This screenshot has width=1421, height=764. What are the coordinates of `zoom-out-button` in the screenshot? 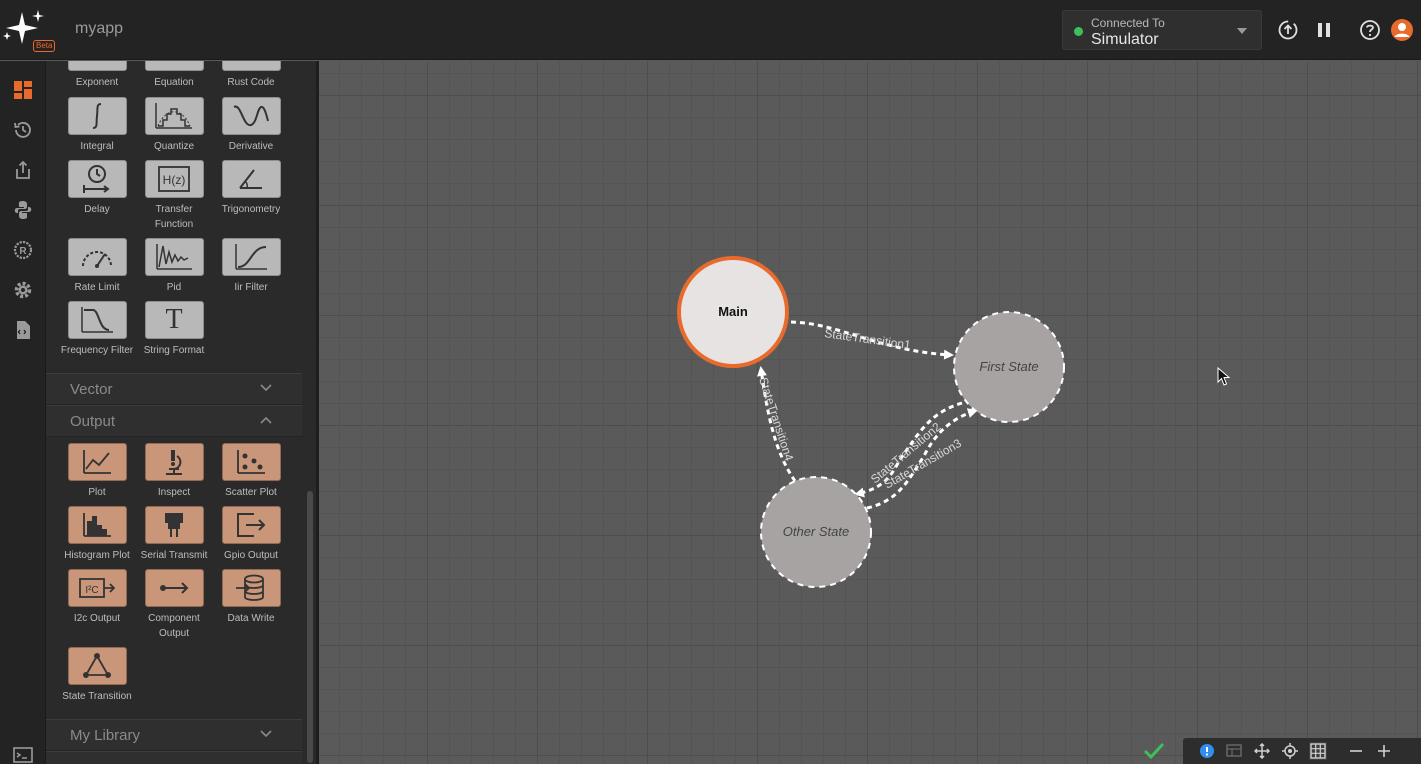 It's located at (1356, 751).